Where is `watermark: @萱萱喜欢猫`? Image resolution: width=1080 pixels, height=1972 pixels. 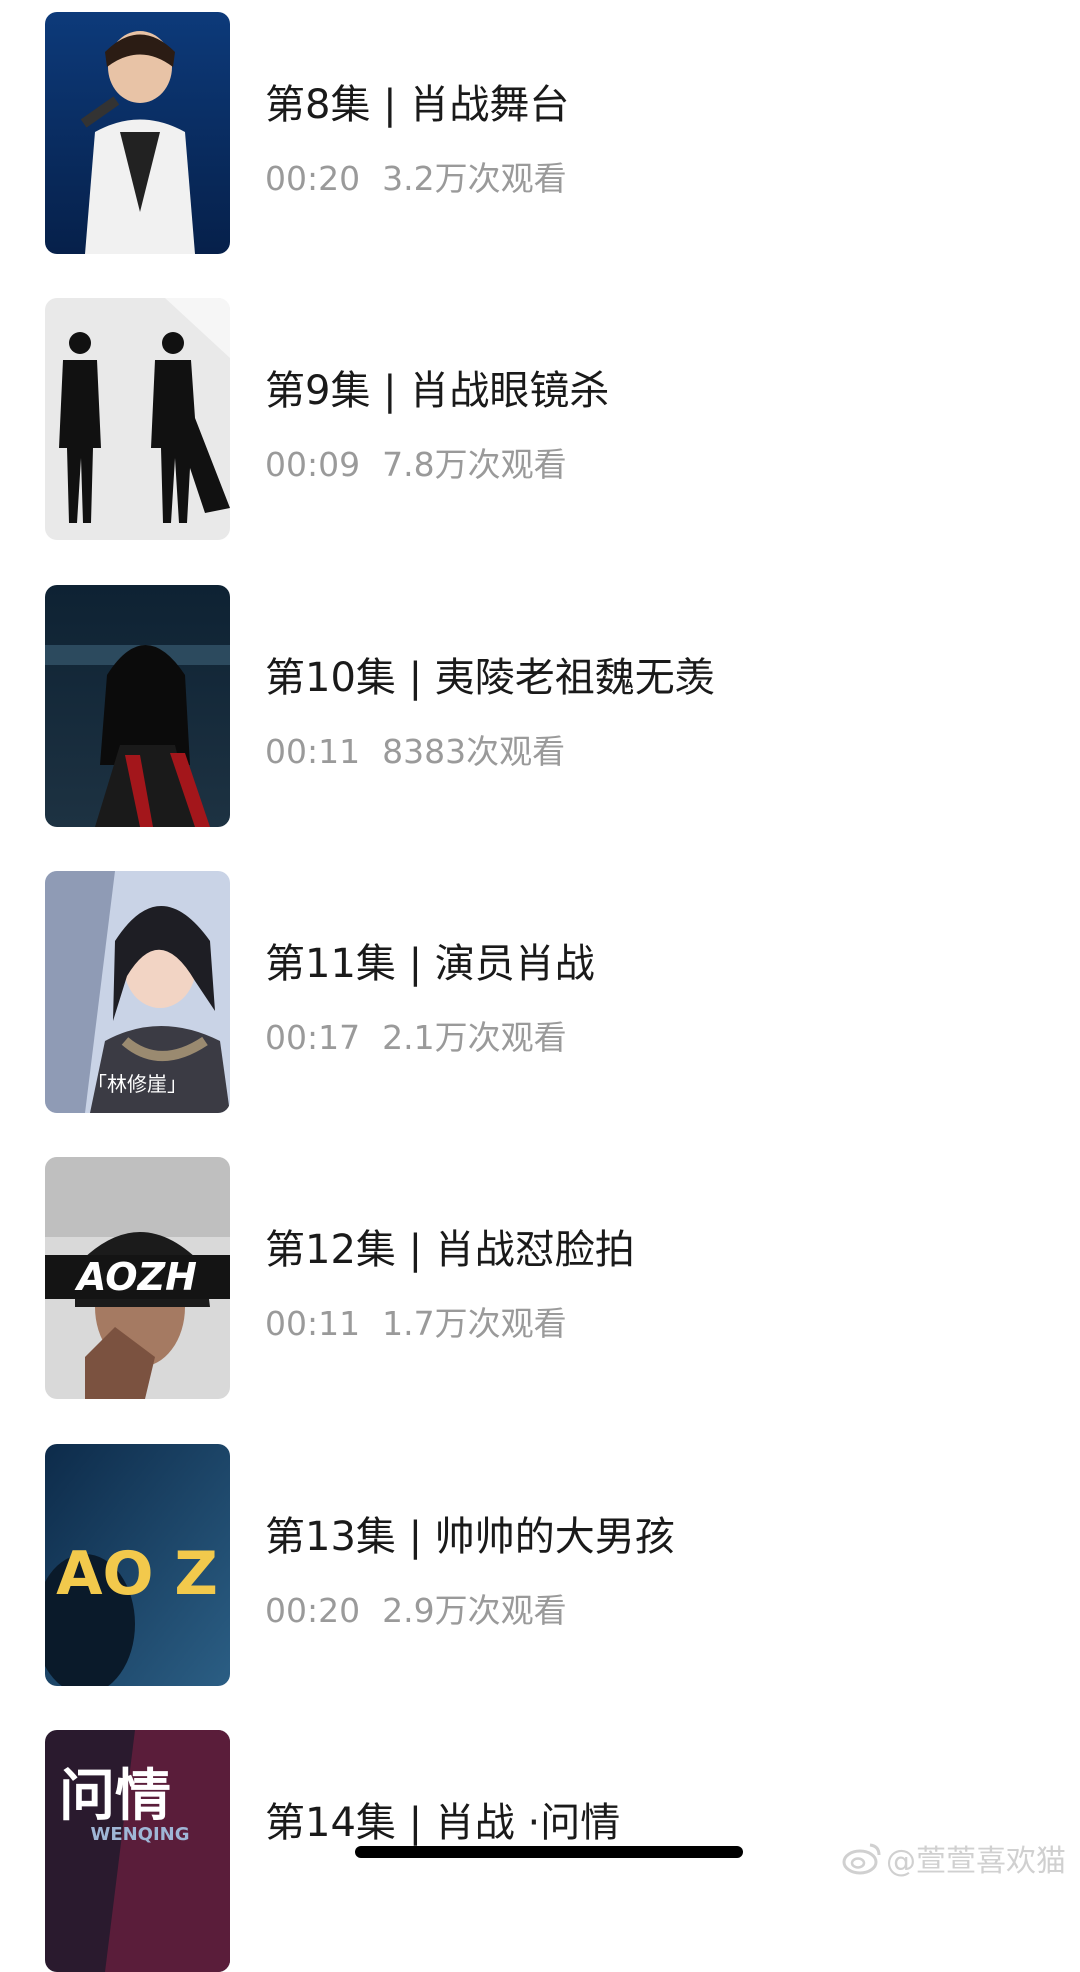
watermark: @萱萱喜欢猫 is located at coordinates (954, 1858).